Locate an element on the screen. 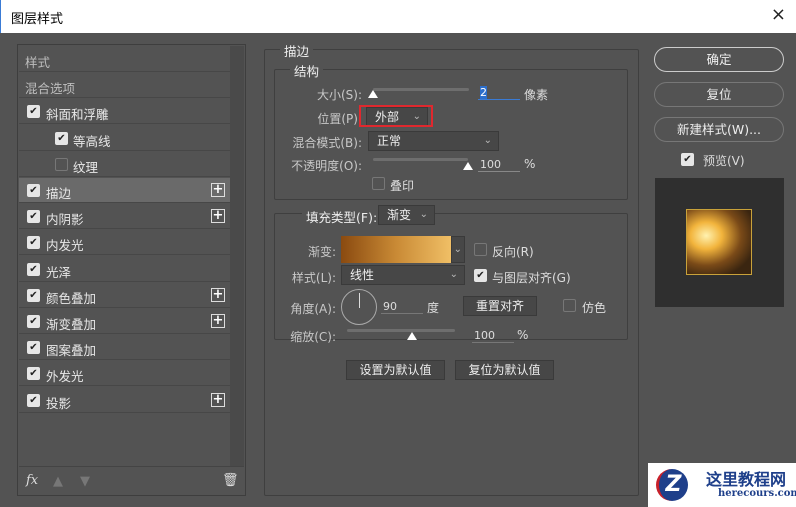 Image resolution: width=796 pixels, height=507 pixels. fx-icon: fx is located at coordinates (32, 480).